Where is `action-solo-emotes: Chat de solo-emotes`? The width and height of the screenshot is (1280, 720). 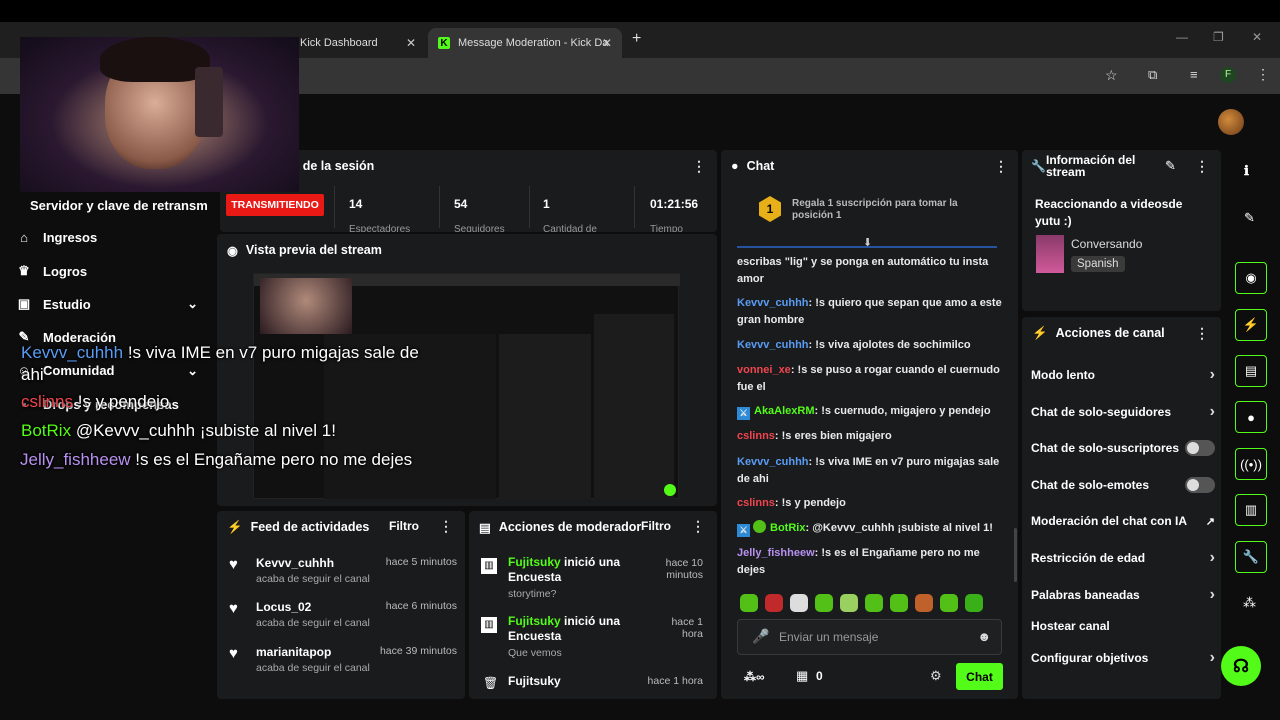
action-solo-emotes: Chat de solo-emotes is located at coordinates (1123, 485).